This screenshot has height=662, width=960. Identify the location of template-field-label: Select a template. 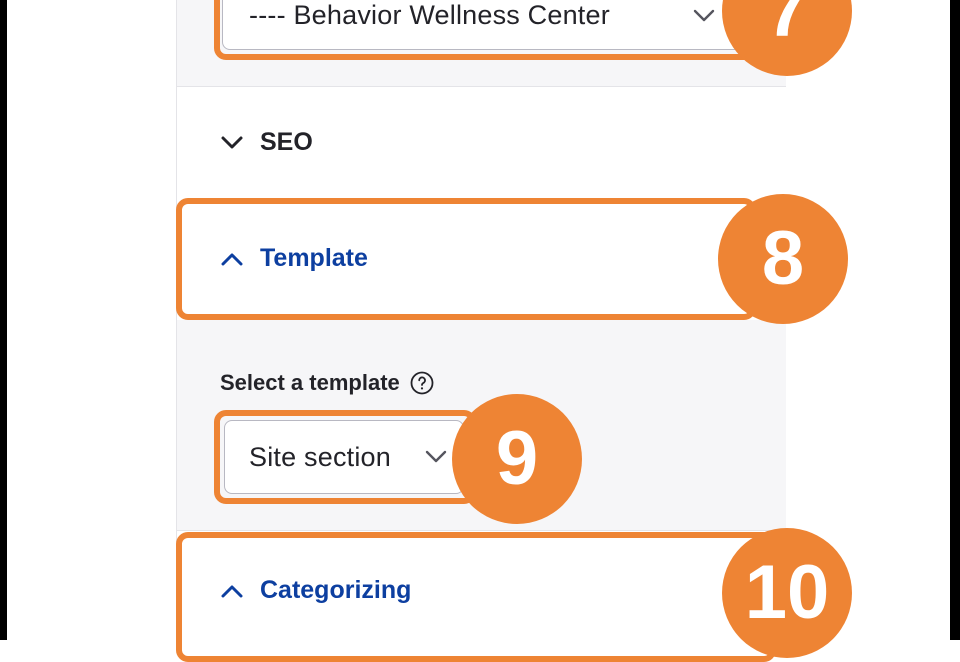
(327, 383).